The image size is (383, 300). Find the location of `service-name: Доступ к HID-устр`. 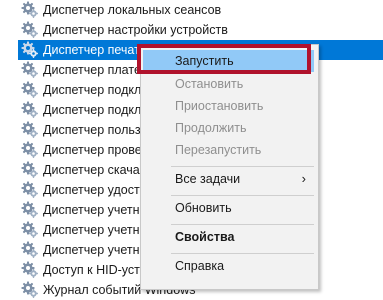

service-name: Доступ к HID-устр is located at coordinates (95, 270).